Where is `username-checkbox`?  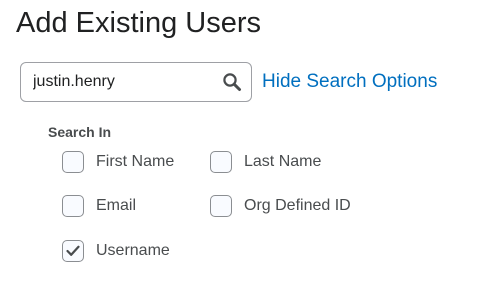
username-checkbox is located at coordinates (73, 251).